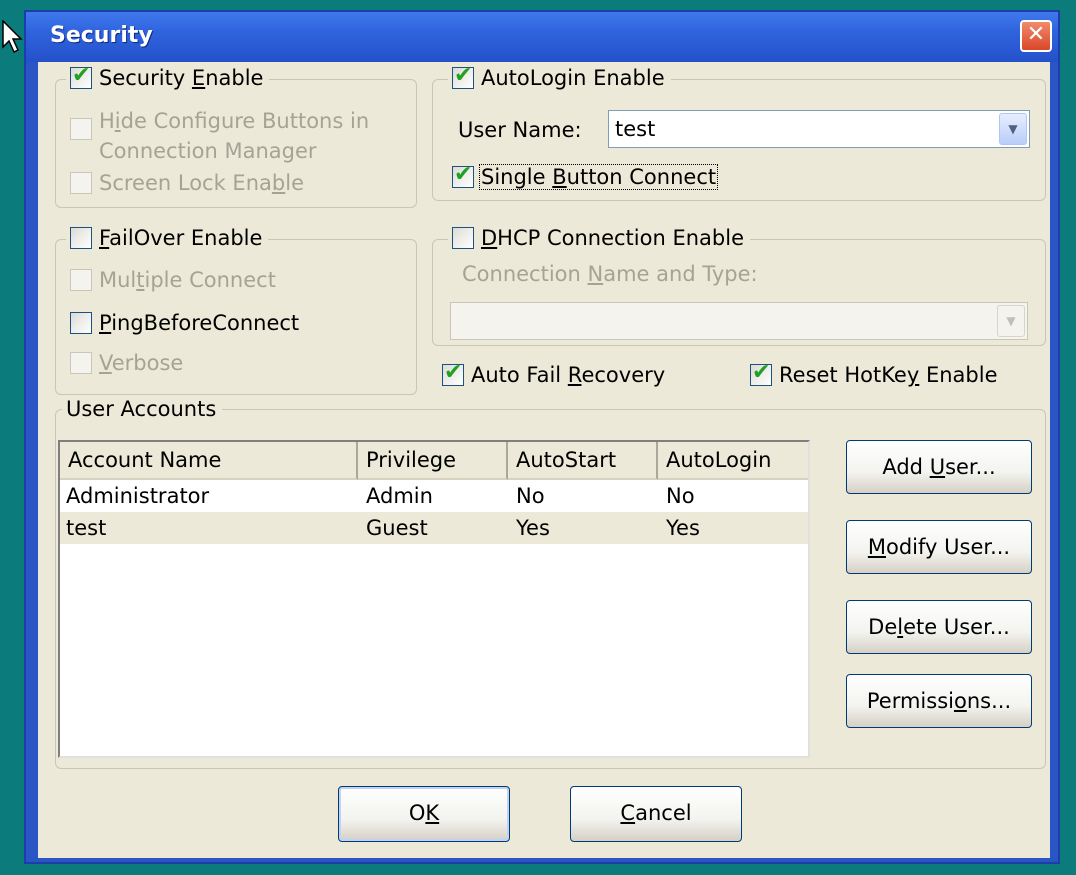 Image resolution: width=1076 pixels, height=875 pixels. What do you see at coordinates (559, 76) in the screenshot?
I see `autologin-enable-checkbox: ✔ AutoLogin Enable` at bounding box center [559, 76].